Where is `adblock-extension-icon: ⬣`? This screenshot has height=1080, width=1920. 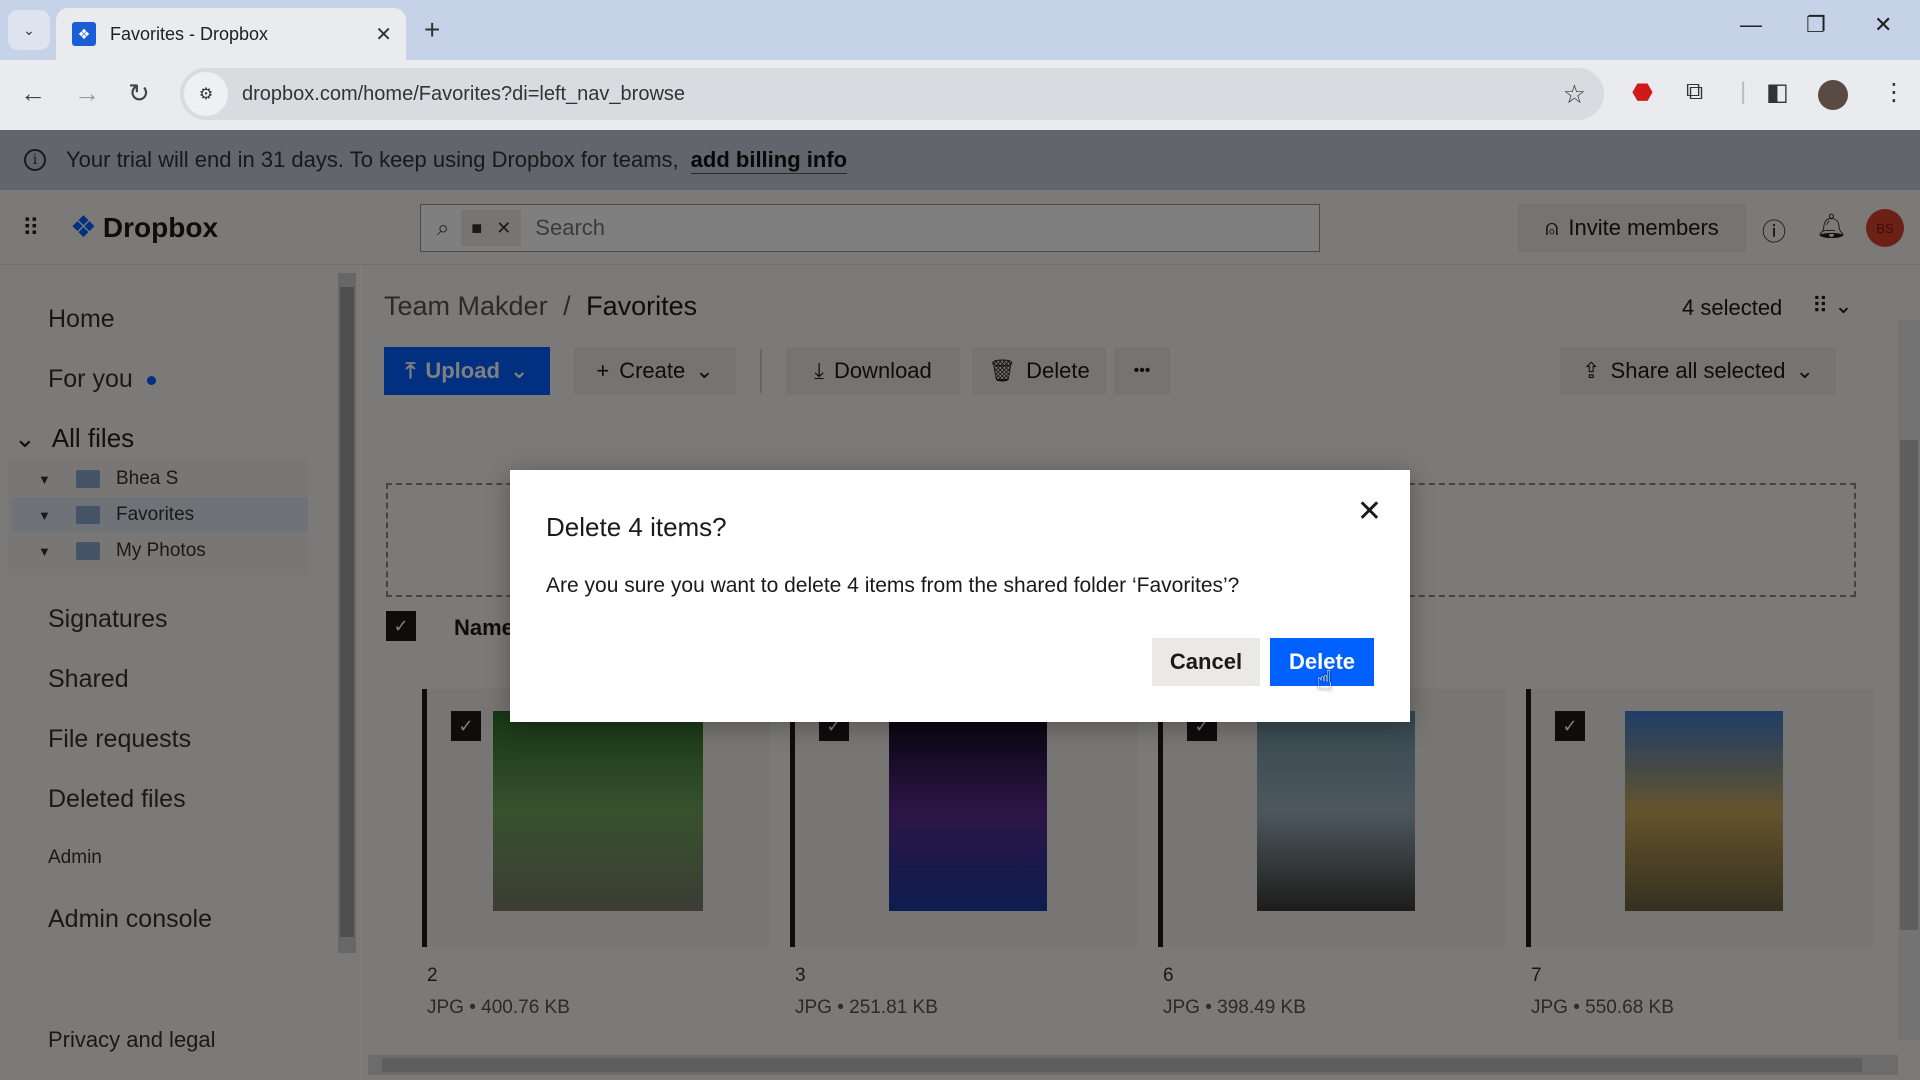
adblock-extension-icon: ⬣ is located at coordinates (1642, 92).